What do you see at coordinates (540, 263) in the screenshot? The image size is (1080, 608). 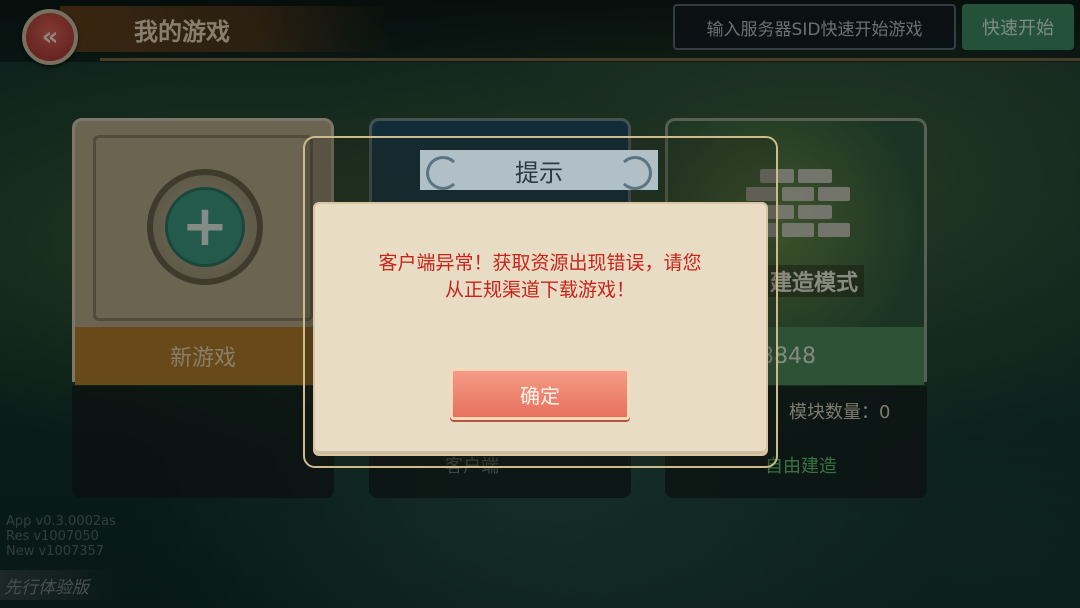 I see `alert-message-line1: 客户端异常！获取资源出现错误，请您` at bounding box center [540, 263].